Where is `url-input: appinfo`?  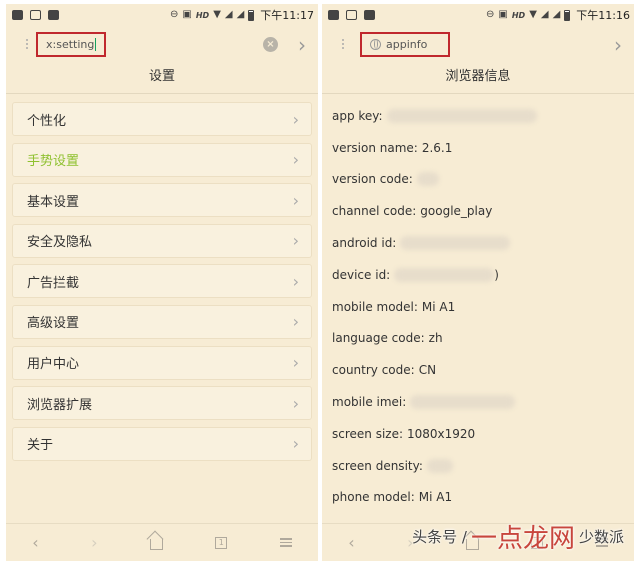
url-input: appinfo is located at coordinates (405, 44).